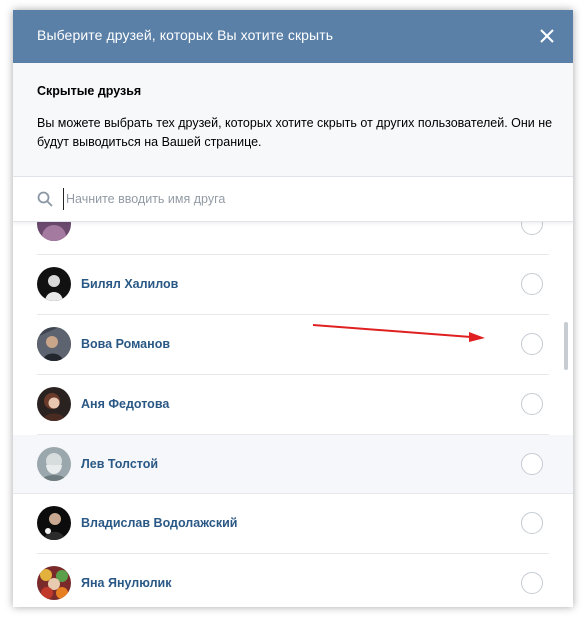 The height and width of the screenshot is (617, 586). What do you see at coordinates (89, 91) in the screenshot?
I see `info-title: Скрытые друзья` at bounding box center [89, 91].